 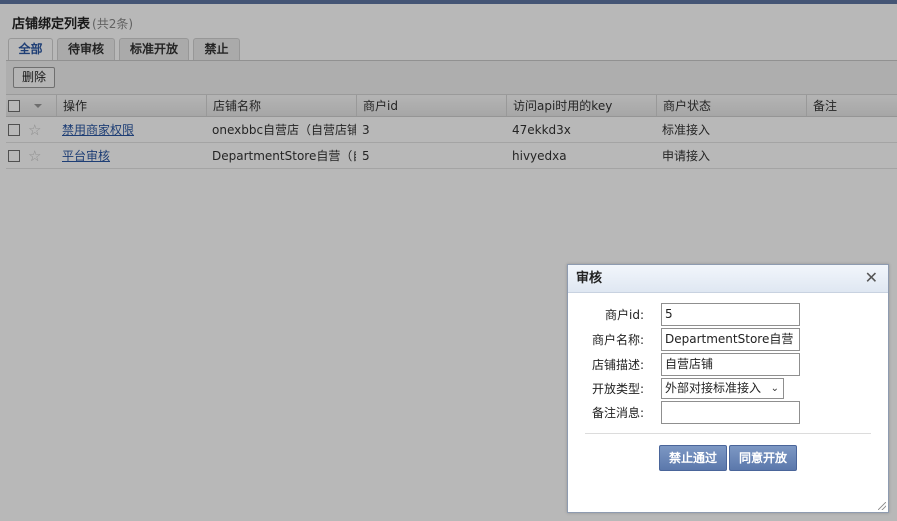 I want to click on remark-label: 备注消息:, so click(x=617, y=413).